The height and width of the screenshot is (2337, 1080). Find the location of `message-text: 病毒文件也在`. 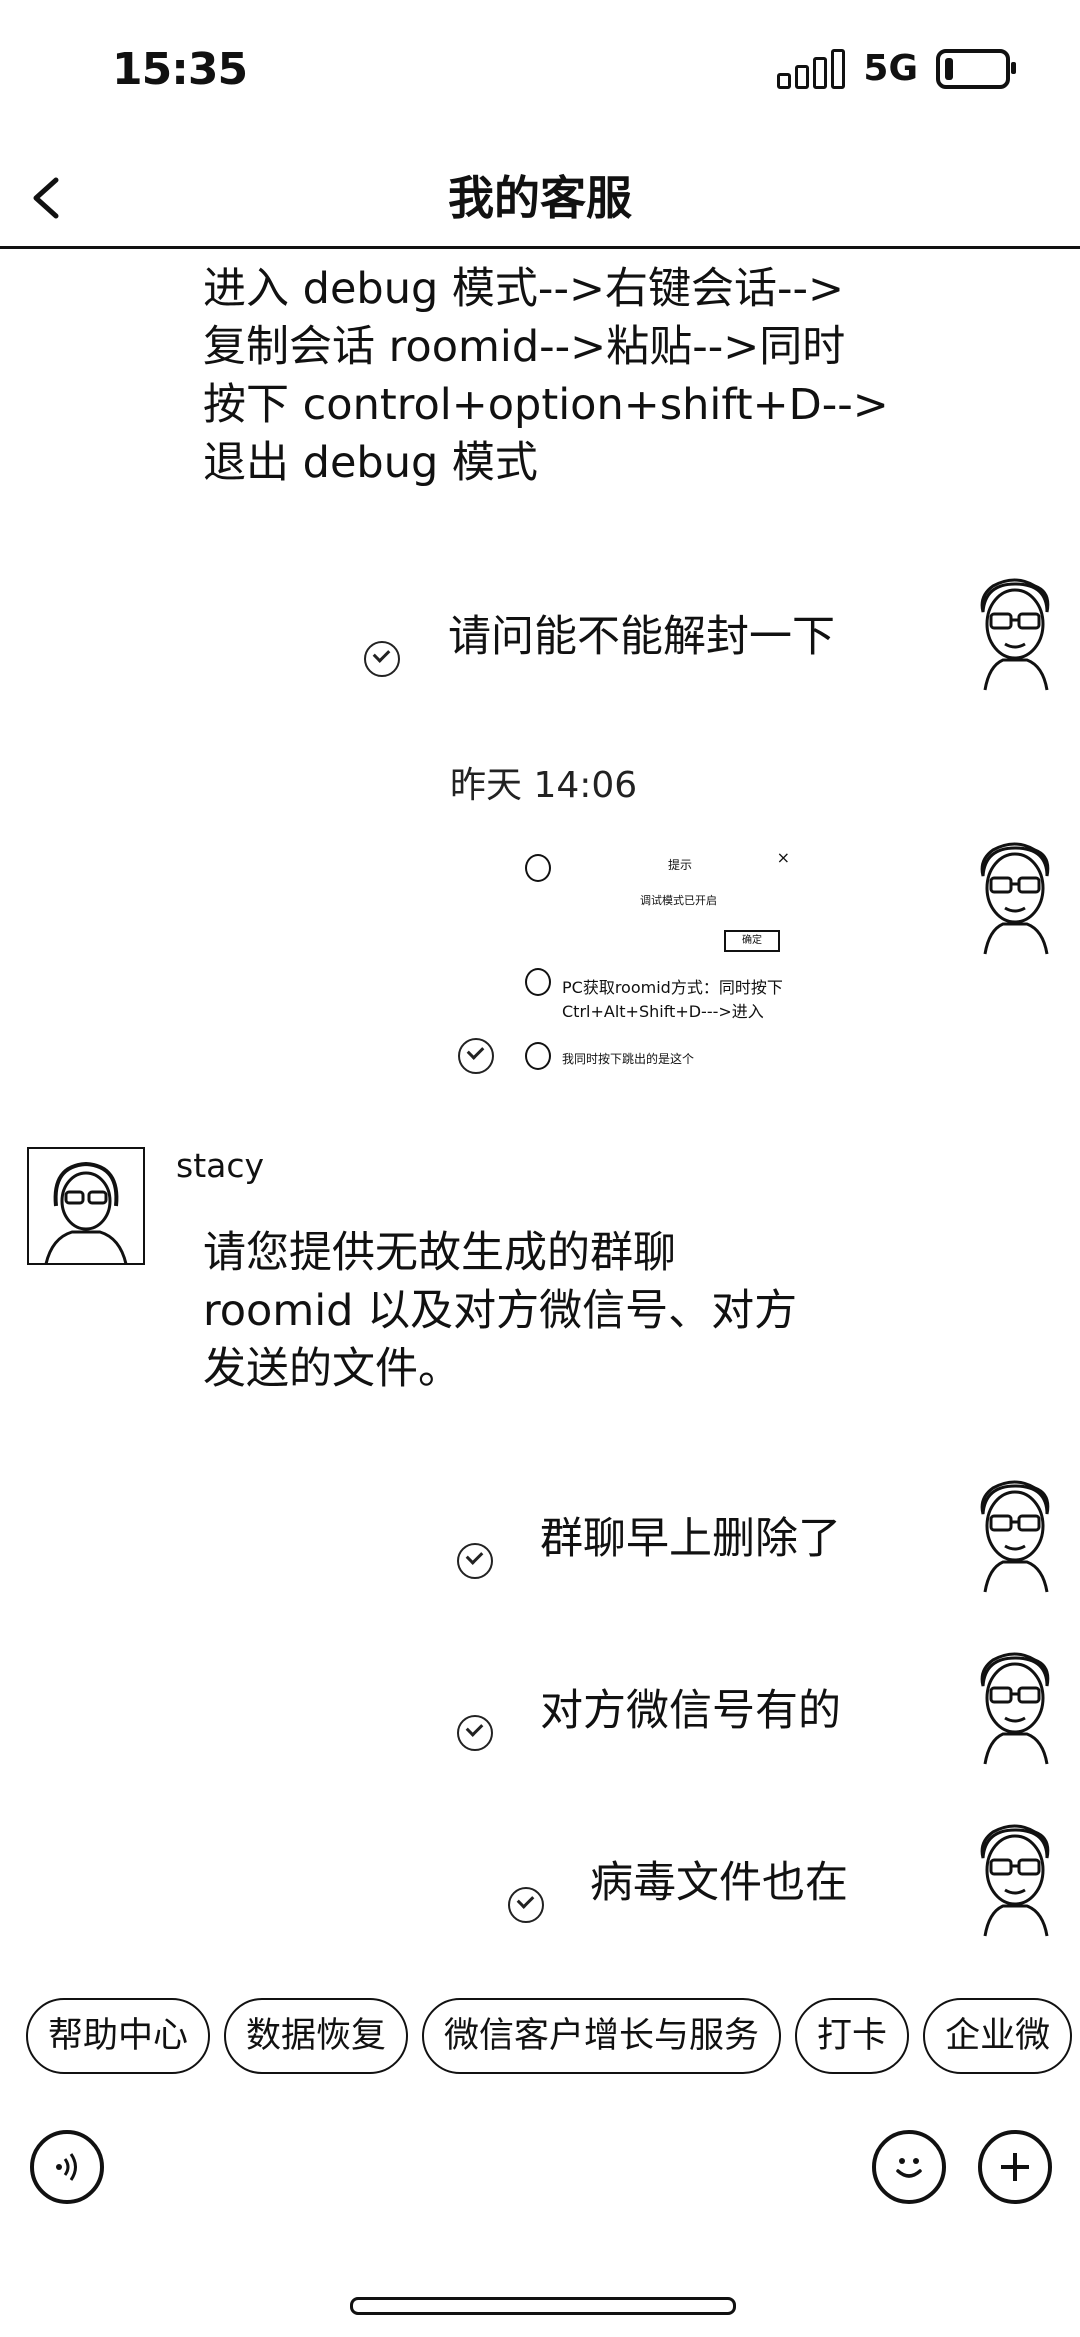

message-text: 病毒文件也在 is located at coordinates (719, 1883).